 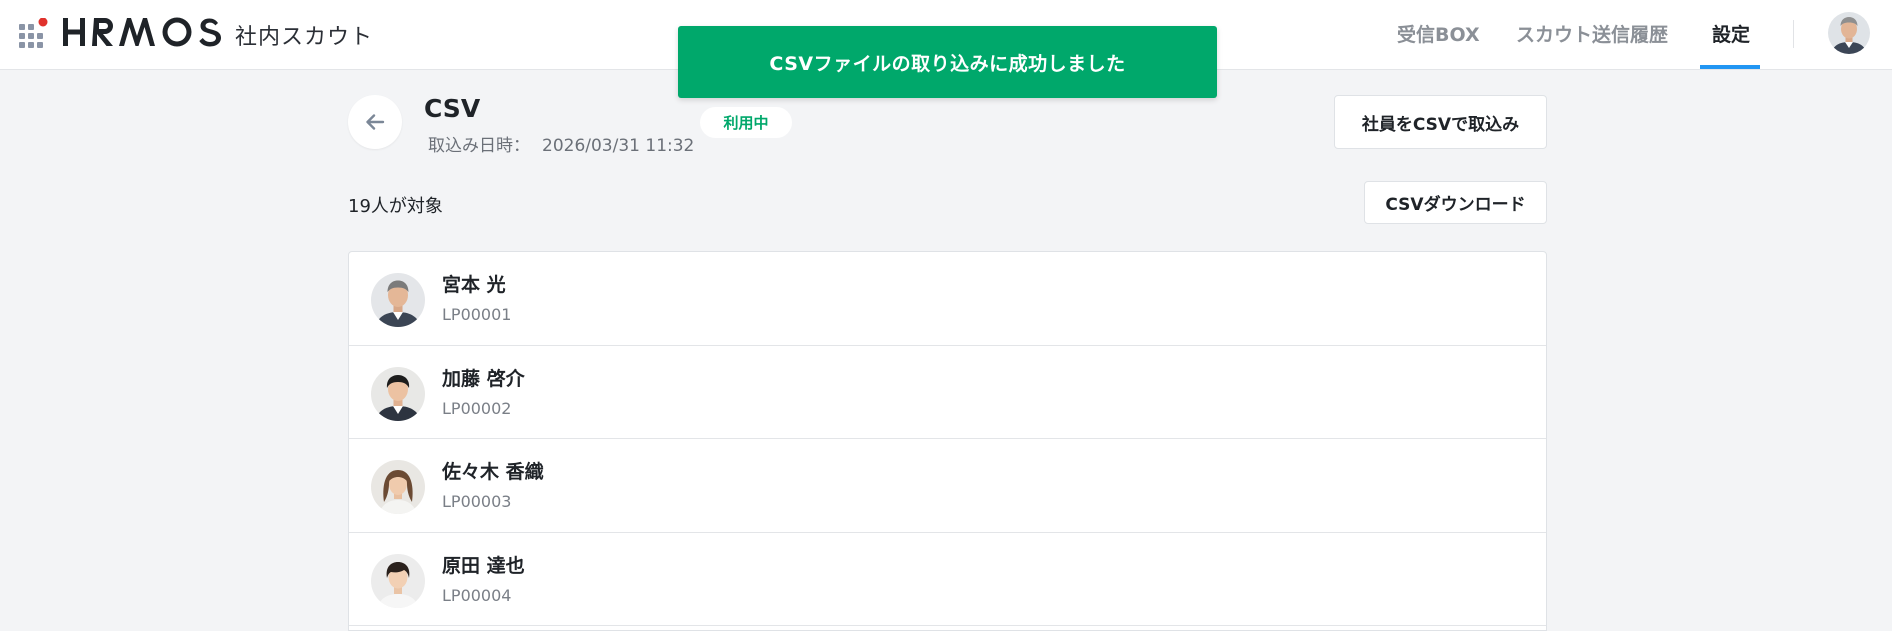 I want to click on app-name: 社内スカウト, so click(x=304, y=37).